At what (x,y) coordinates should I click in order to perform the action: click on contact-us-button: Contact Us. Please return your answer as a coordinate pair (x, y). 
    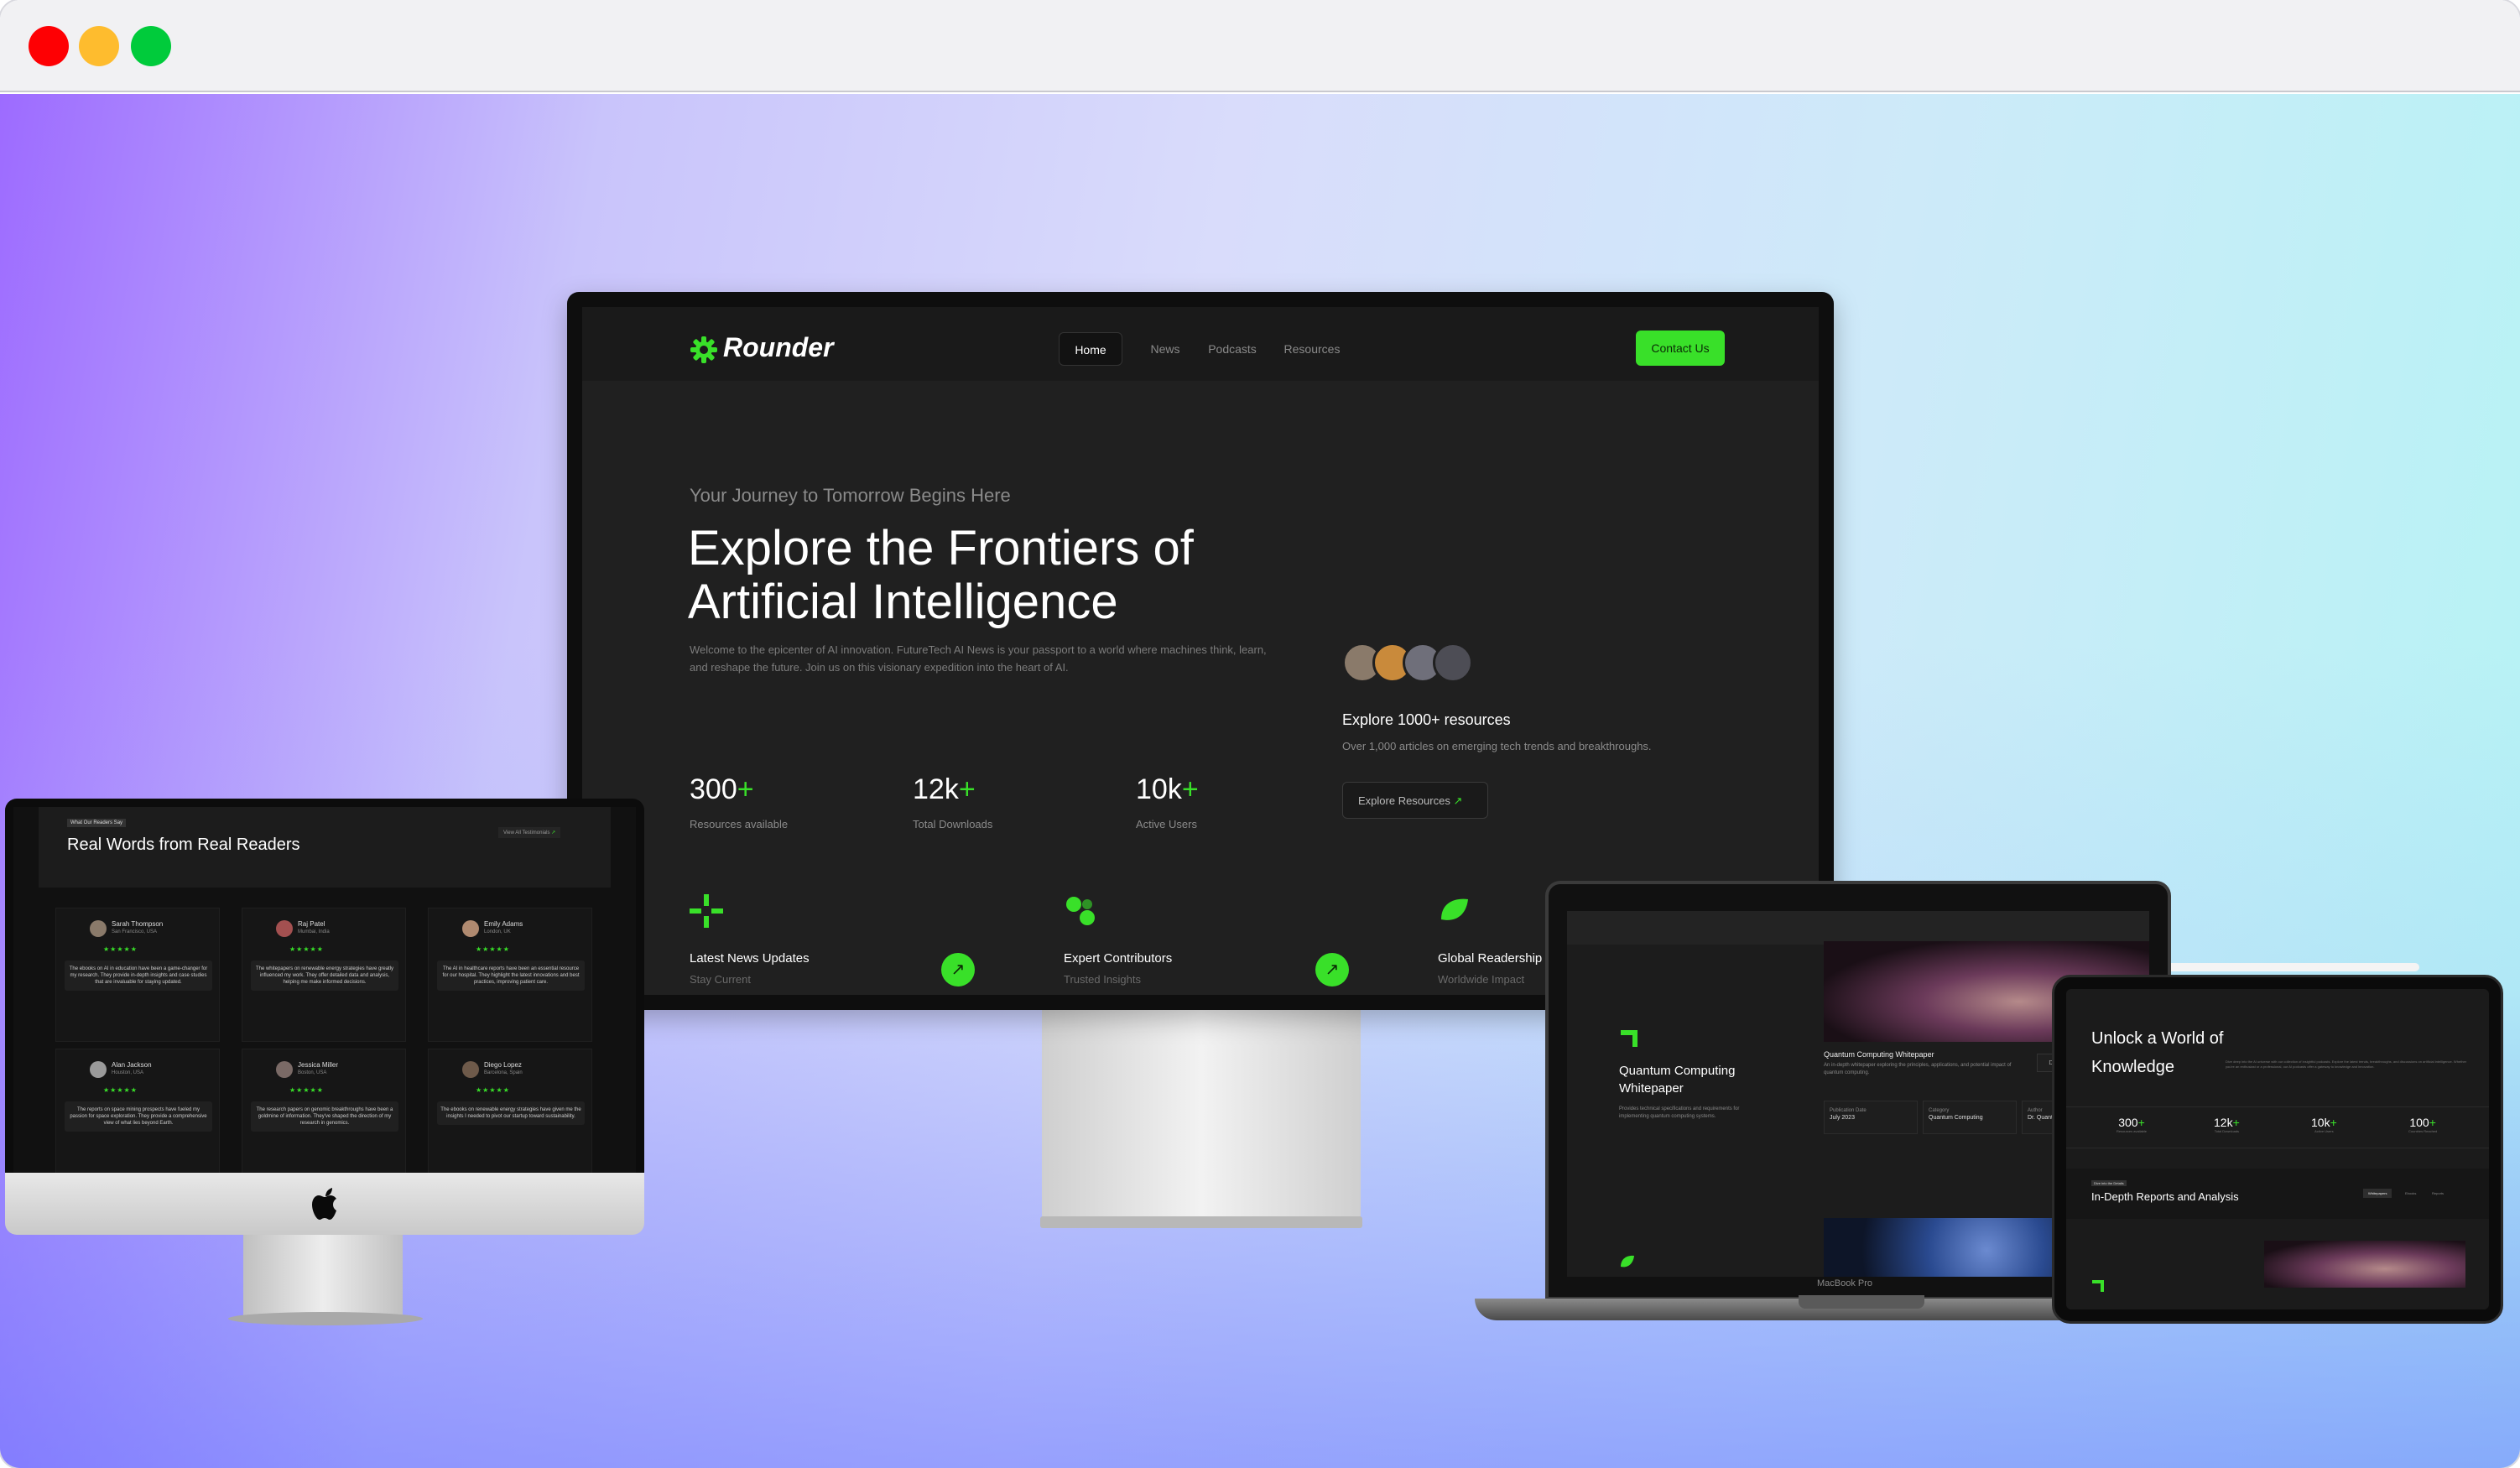
    Looking at the image, I should click on (1681, 348).